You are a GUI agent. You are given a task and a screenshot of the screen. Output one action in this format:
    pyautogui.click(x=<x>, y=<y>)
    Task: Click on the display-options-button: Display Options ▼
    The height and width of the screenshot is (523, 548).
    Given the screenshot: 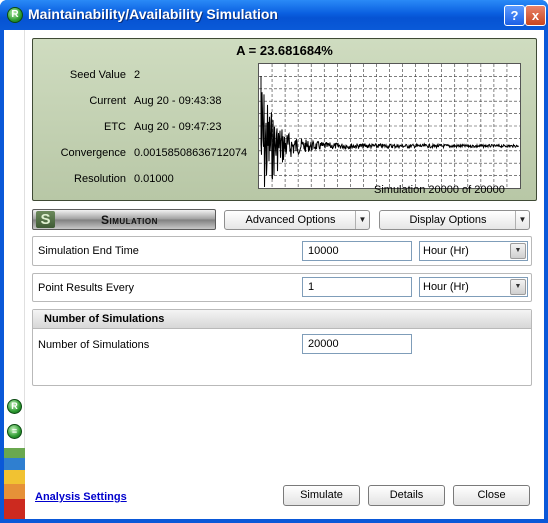 What is the action you would take?
    pyautogui.click(x=454, y=220)
    